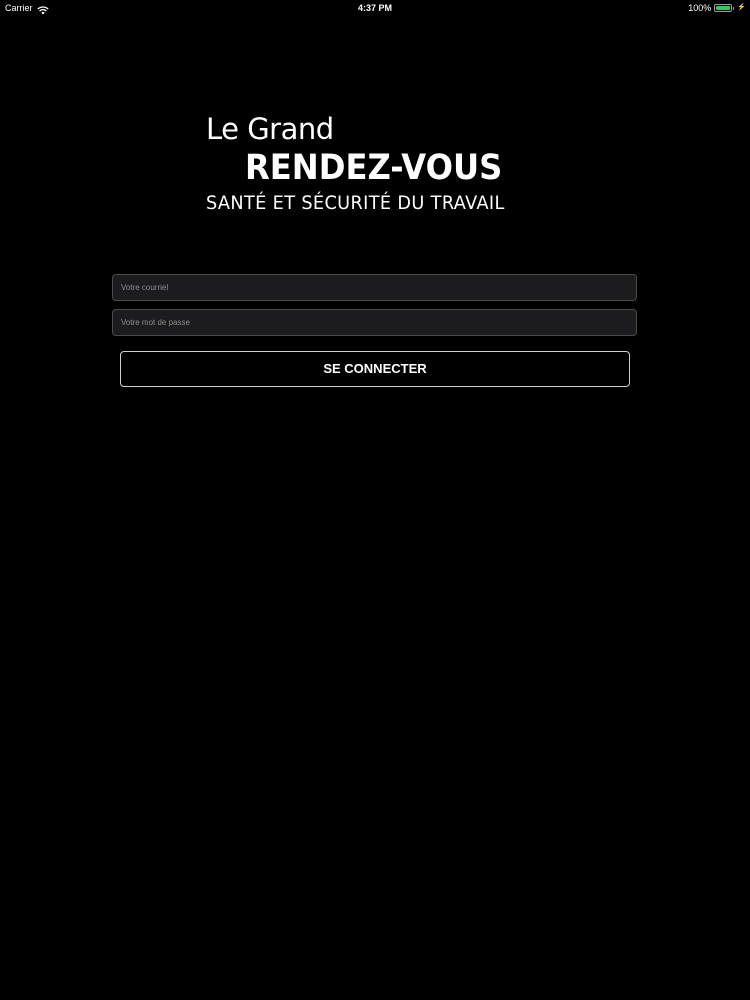 The height and width of the screenshot is (1000, 750). I want to click on logo-line-rendez-vous: RENDEZ-VOUS, so click(374, 168).